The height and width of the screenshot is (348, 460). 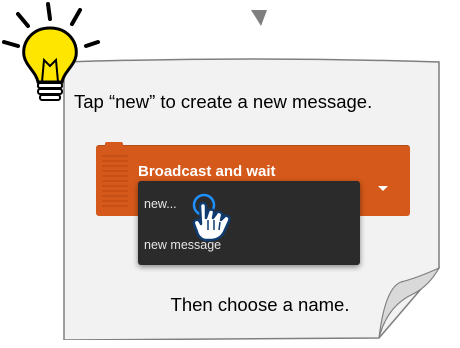 I want to click on tap-hand-icon, so click(x=214, y=218).